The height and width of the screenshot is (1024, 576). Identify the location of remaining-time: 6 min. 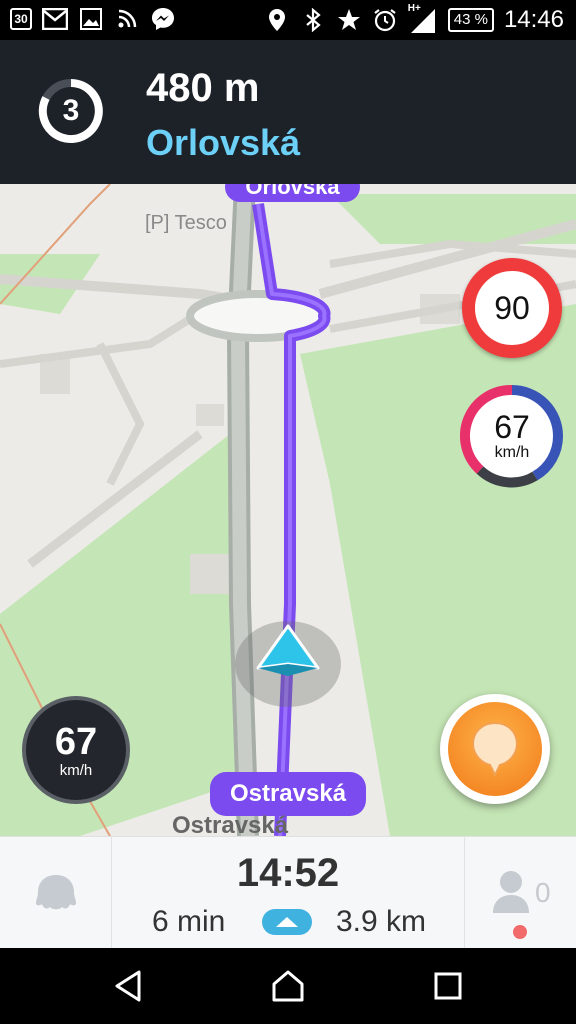
(189, 921).